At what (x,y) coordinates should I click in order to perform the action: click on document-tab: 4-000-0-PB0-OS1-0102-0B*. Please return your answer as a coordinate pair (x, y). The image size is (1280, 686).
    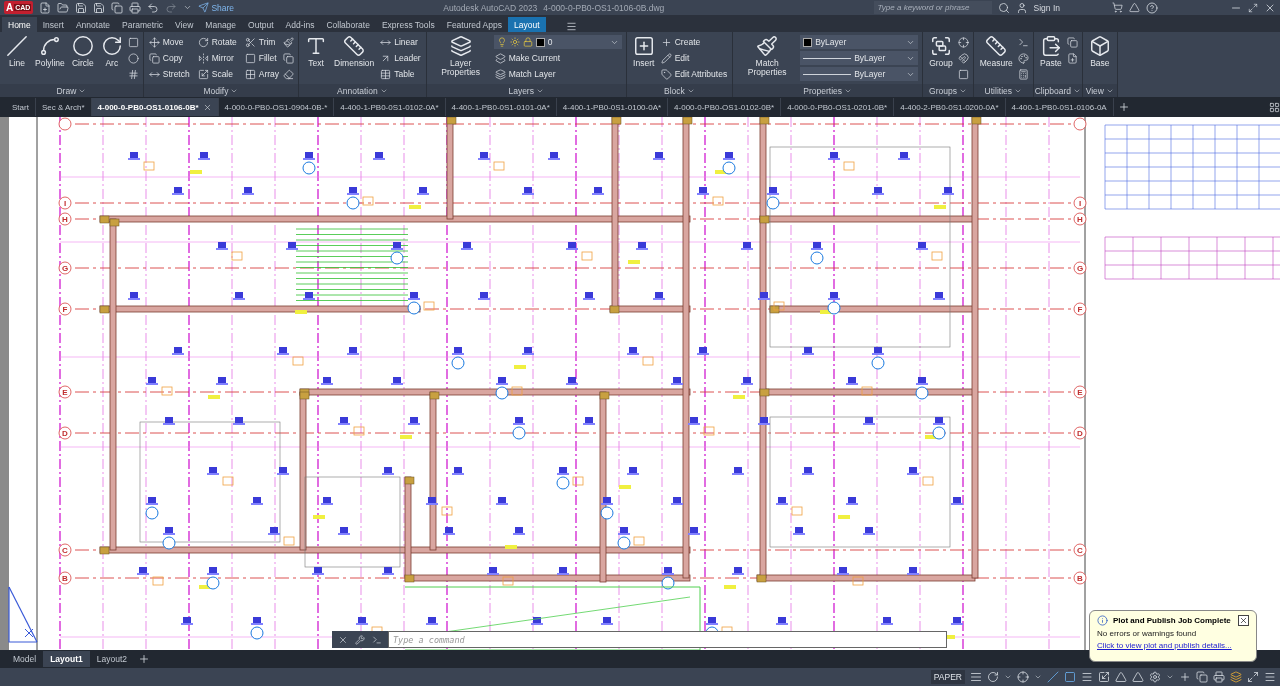
    Looking at the image, I should click on (725, 107).